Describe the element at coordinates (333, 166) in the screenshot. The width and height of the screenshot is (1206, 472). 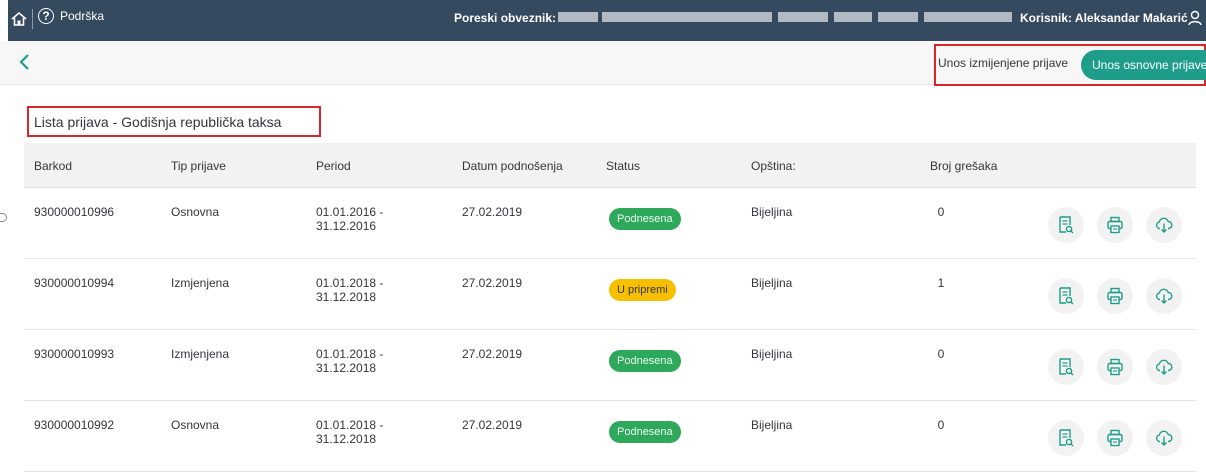
I see `column-period: Period` at that location.